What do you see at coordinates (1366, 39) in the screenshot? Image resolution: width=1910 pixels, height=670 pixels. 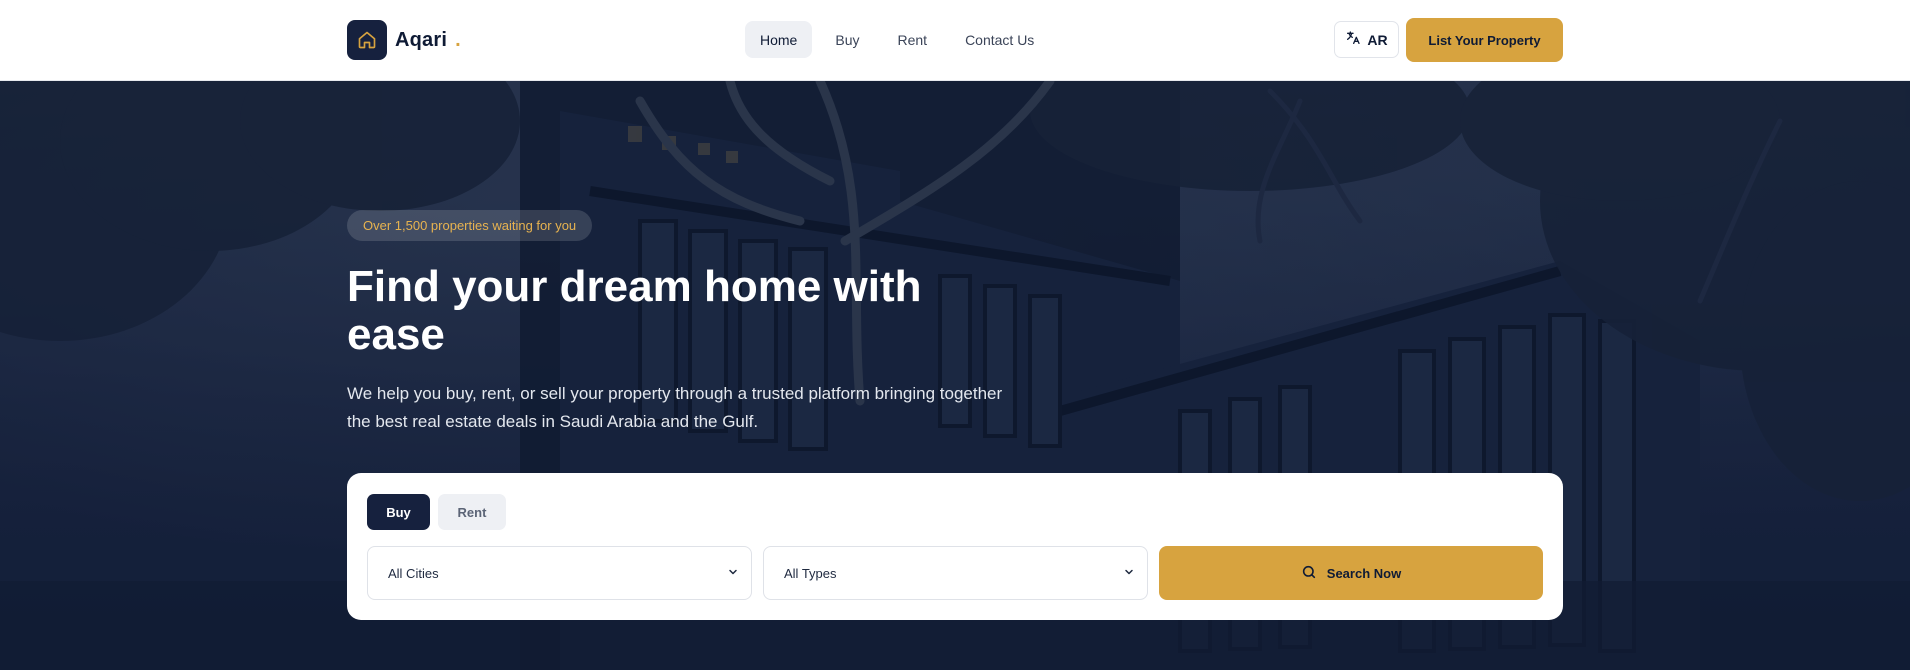 I see `language-toggle-button: AR` at bounding box center [1366, 39].